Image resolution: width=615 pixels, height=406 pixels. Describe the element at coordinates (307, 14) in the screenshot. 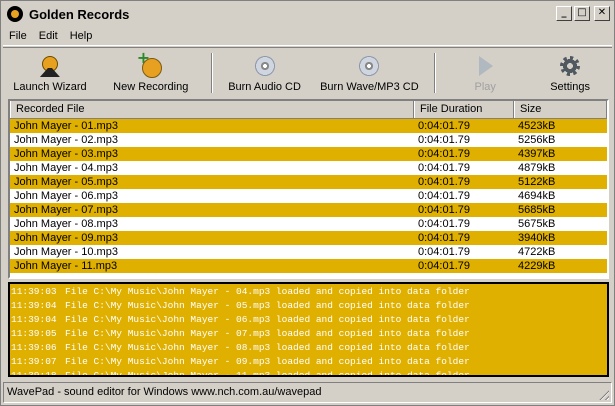

I see `title-bar: Golden Records _ □ ✕` at that location.